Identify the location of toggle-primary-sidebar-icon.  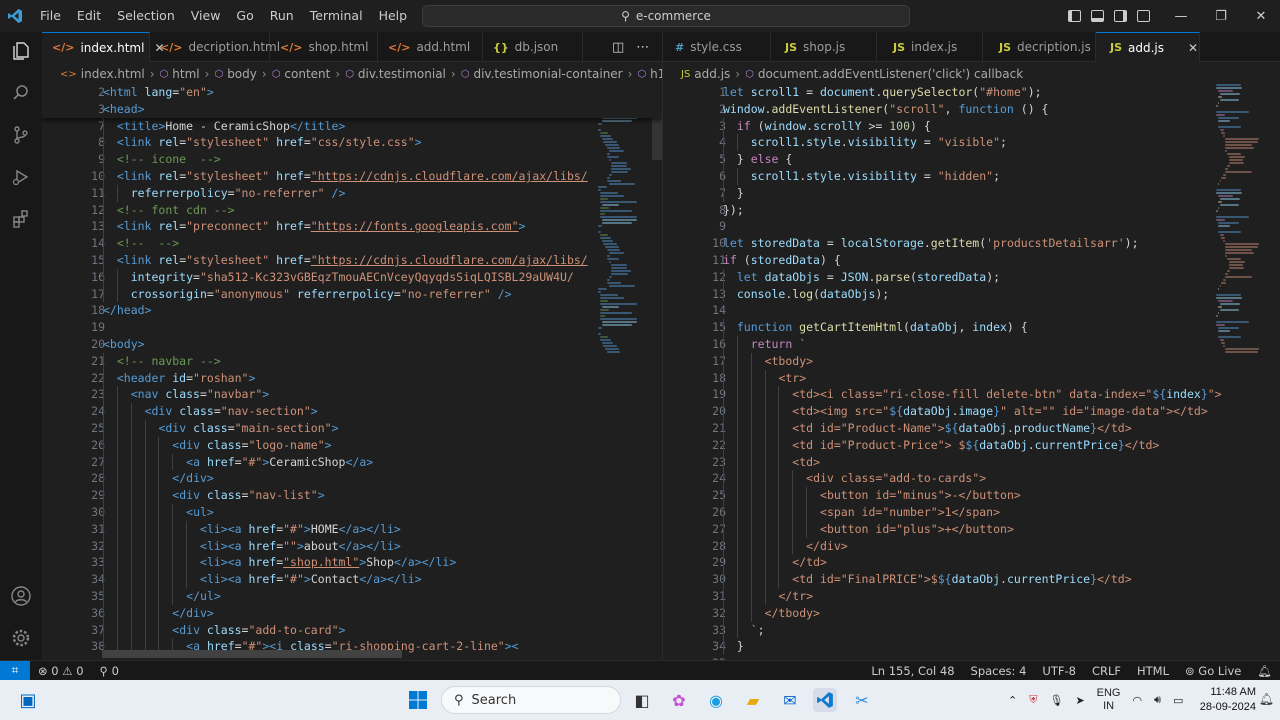
(1074, 16).